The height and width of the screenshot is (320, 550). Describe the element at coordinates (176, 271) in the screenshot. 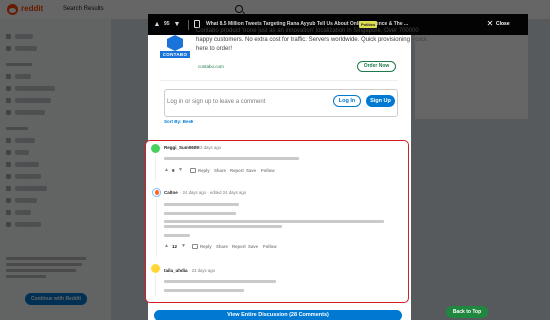

I see `comment-author: taila_uhdia` at that location.